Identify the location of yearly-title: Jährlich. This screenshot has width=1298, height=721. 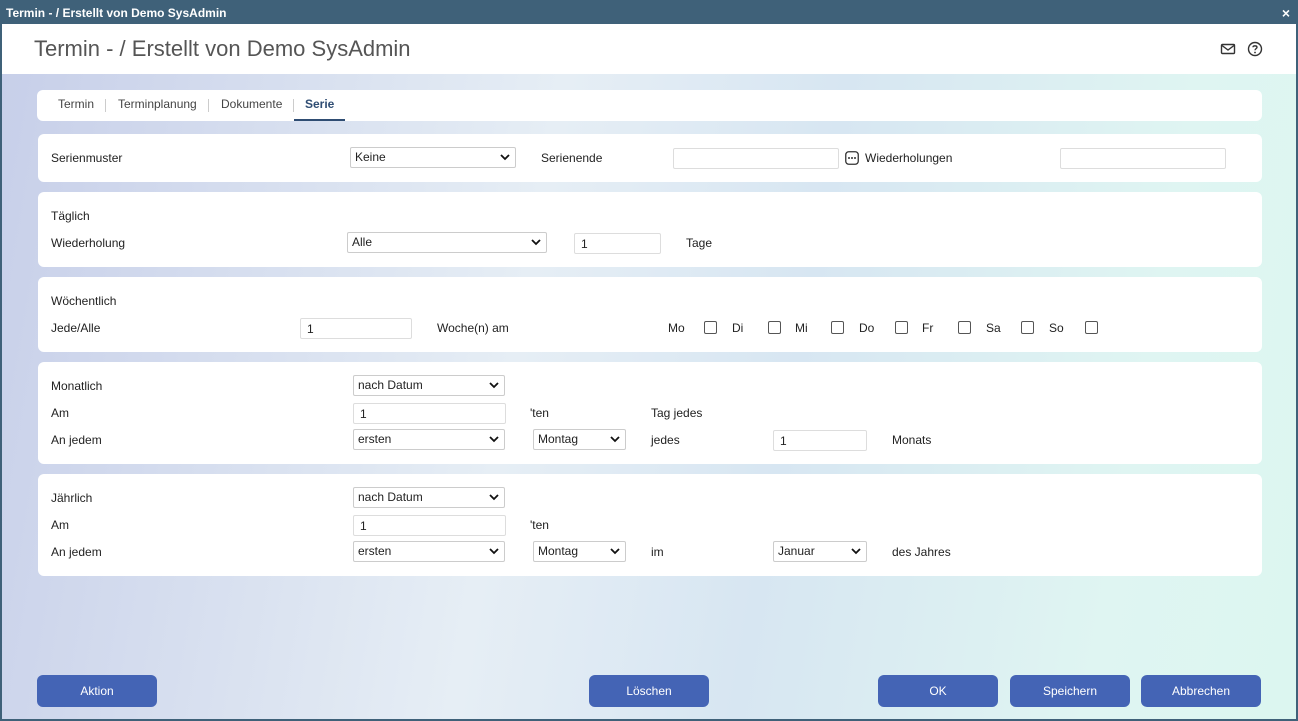
(72, 498).